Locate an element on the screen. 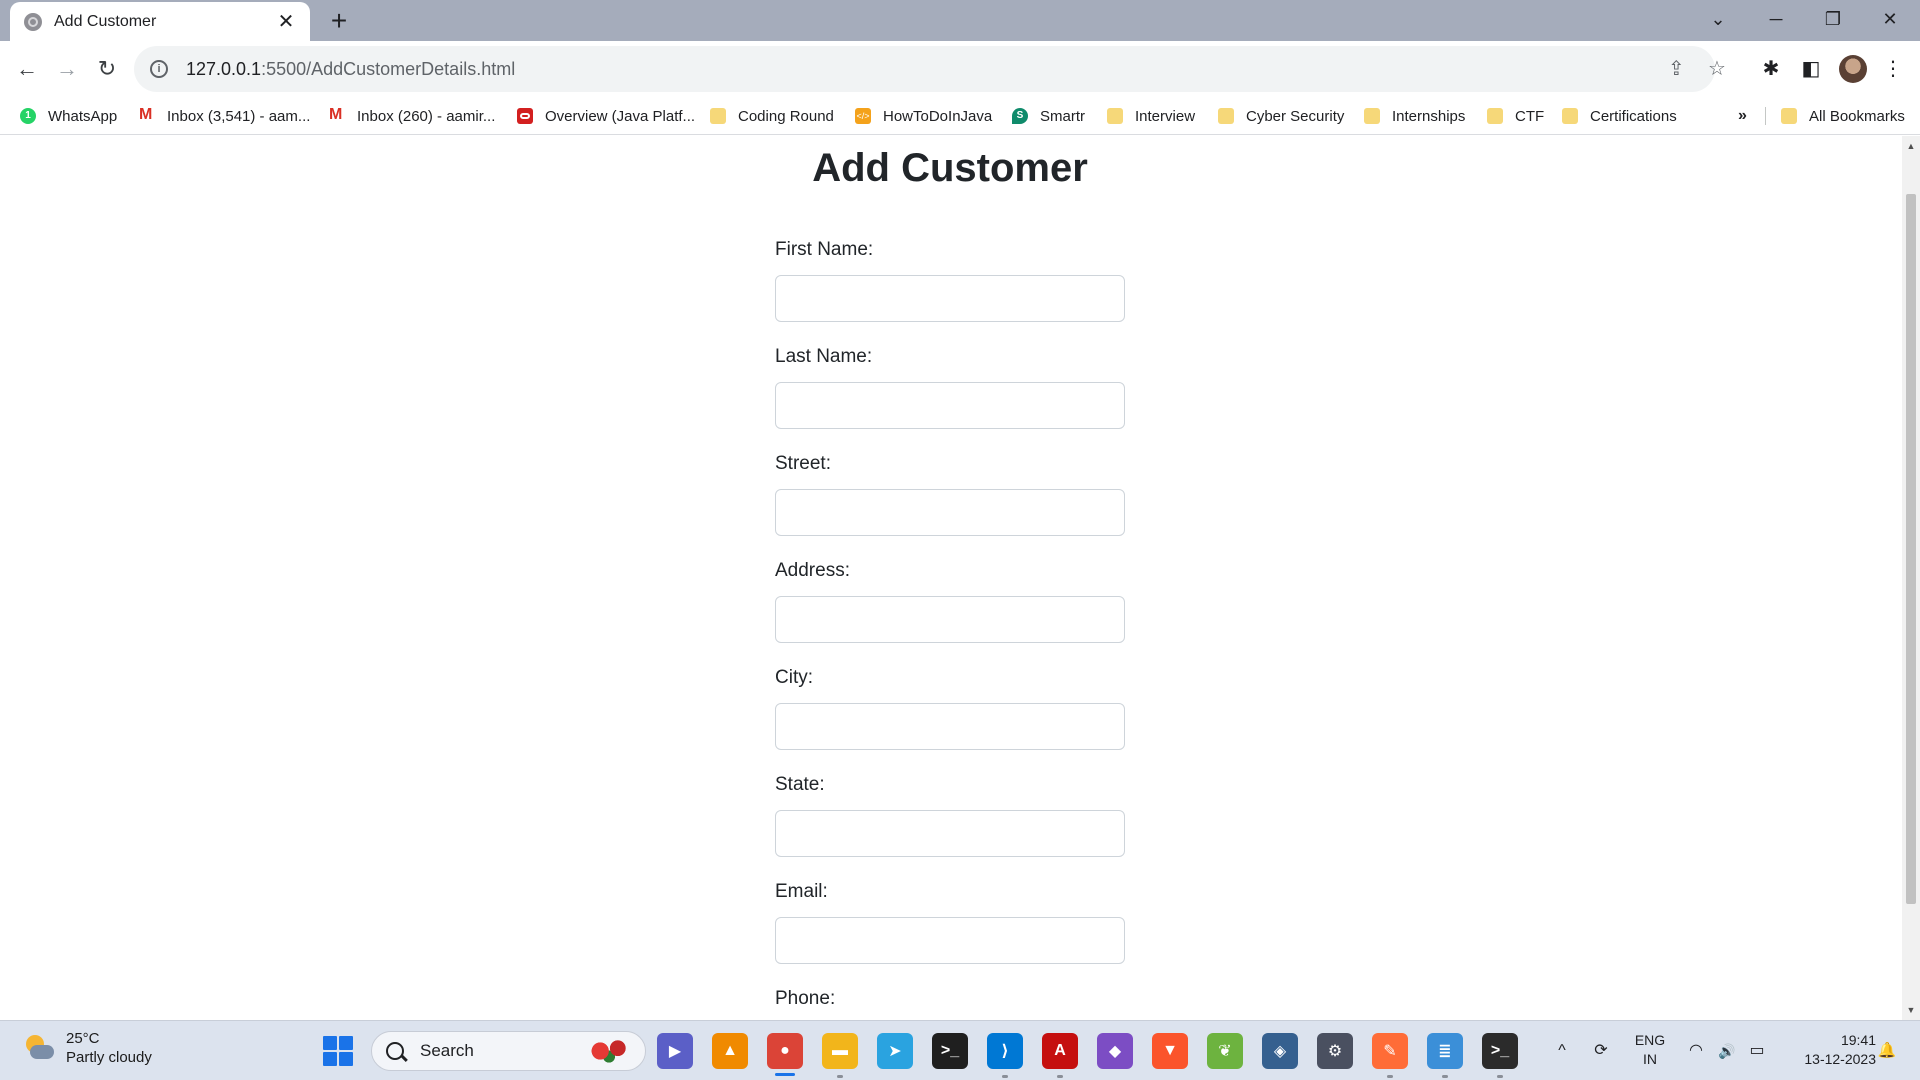  tab-add-customer: Add Customer ✕ is located at coordinates (160, 21).